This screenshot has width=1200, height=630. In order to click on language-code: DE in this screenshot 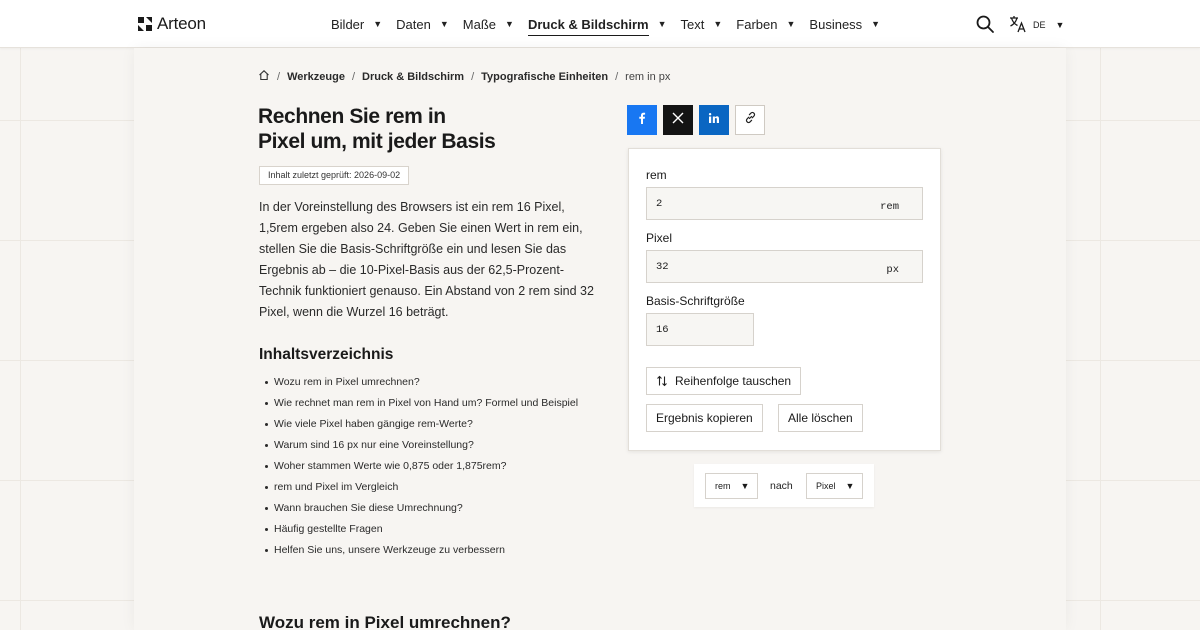, I will do `click(1039, 25)`.